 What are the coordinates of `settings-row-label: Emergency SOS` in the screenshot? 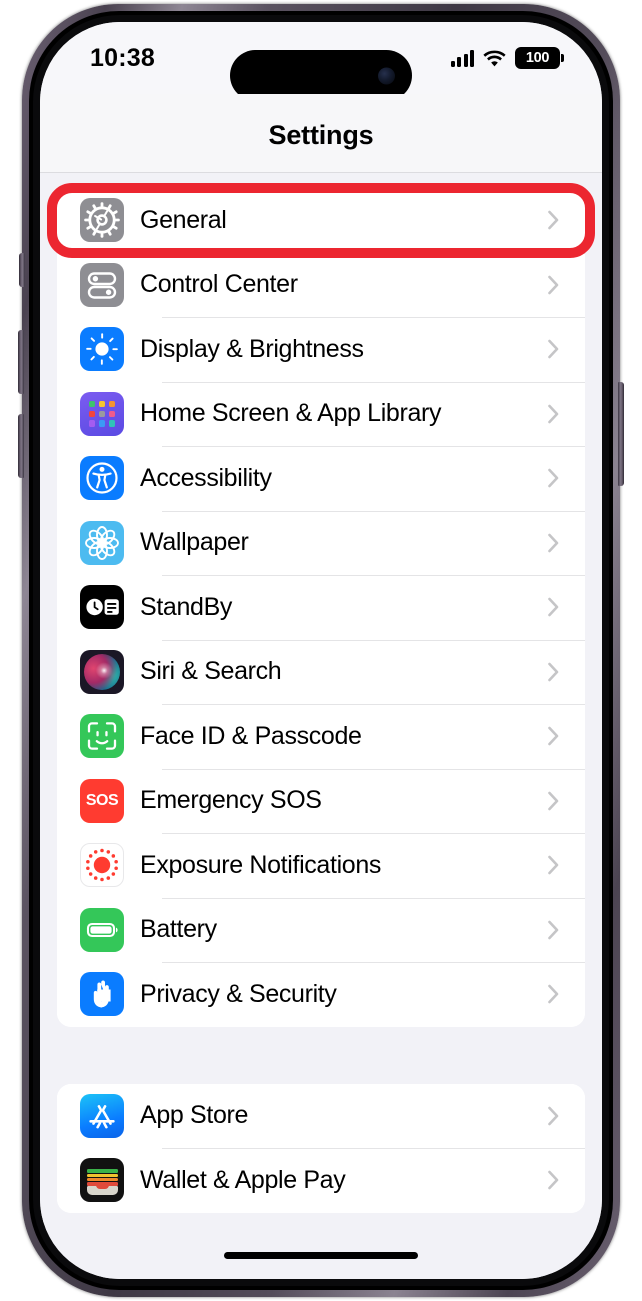 It's located at (231, 800).